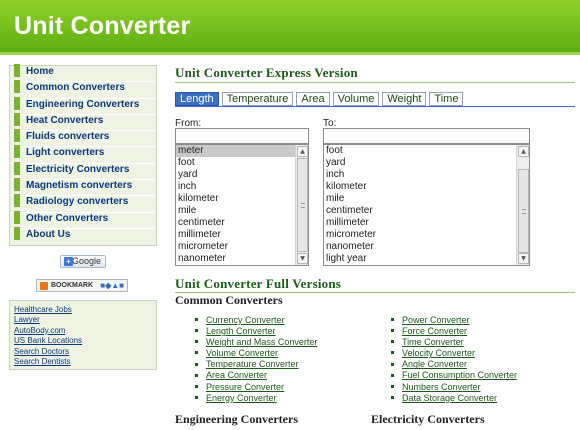 This screenshot has height=430, width=580. Describe the element at coordinates (261, 342) in the screenshot. I see `link-weight-and-mass-converter: Weight and Mass Converter` at that location.